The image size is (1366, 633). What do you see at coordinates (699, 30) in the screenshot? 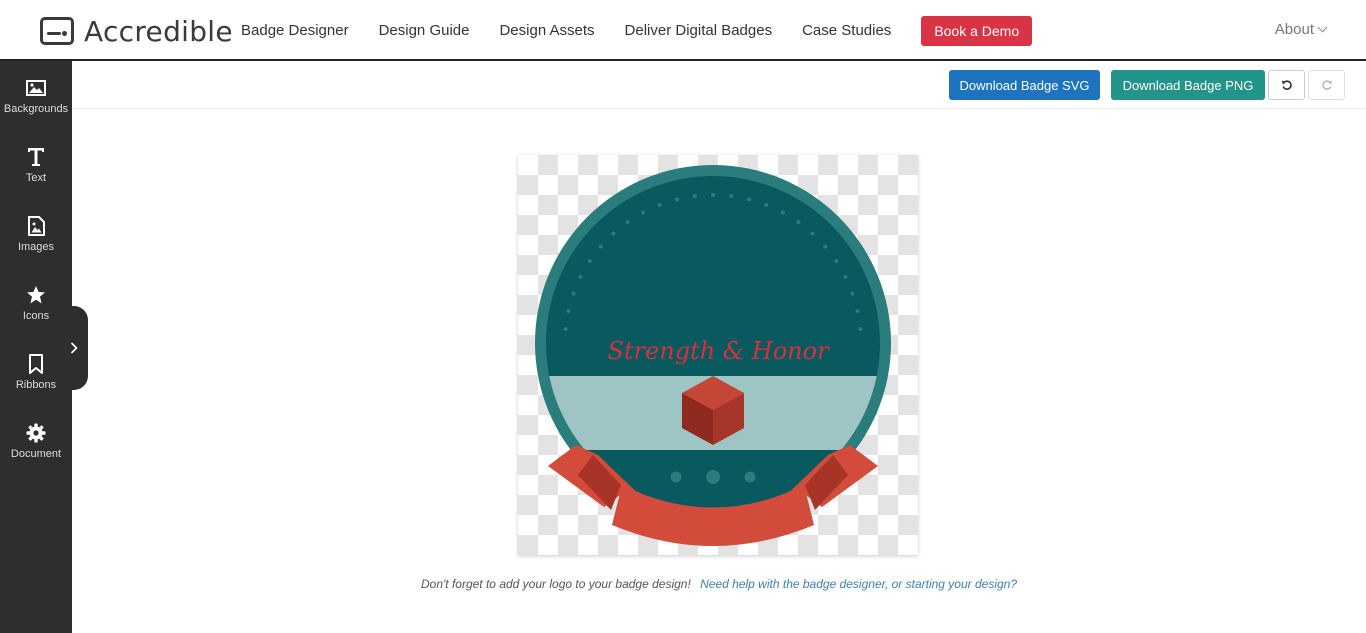
I see `nav-link-deliver-digital-badges: Deliver Digital Badges` at bounding box center [699, 30].